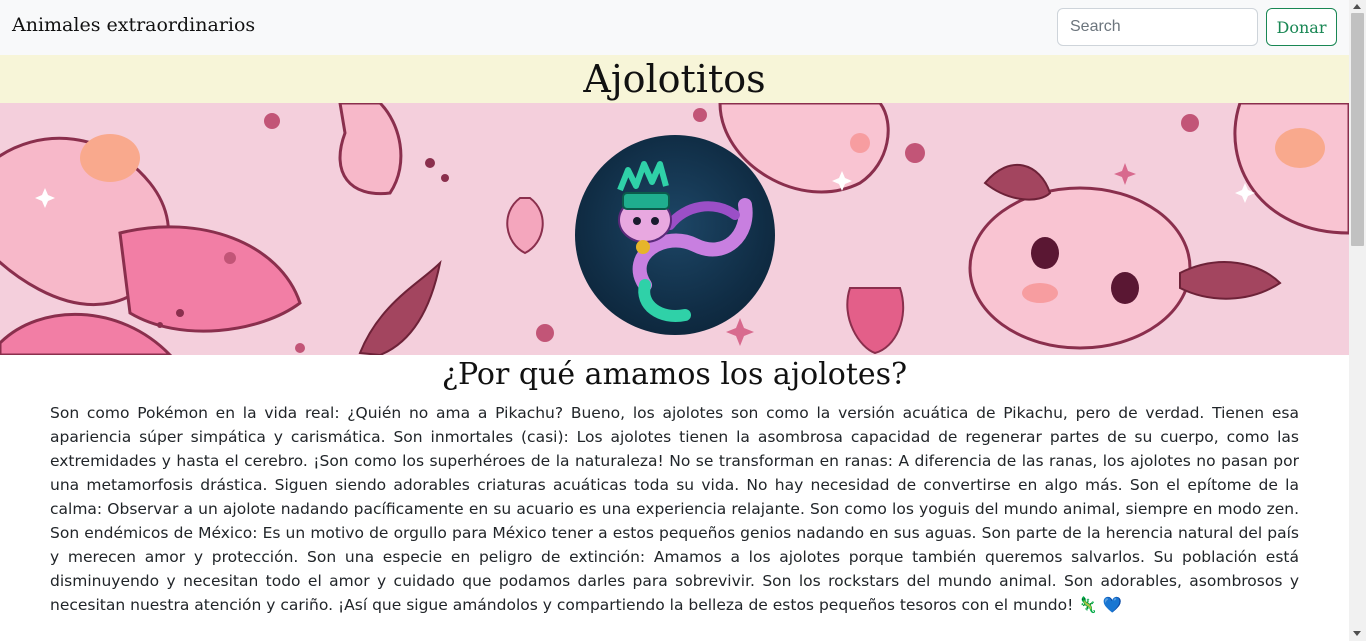 The image size is (1366, 641). What do you see at coordinates (1357, 129) in the screenshot?
I see `scrollbar-thumb` at bounding box center [1357, 129].